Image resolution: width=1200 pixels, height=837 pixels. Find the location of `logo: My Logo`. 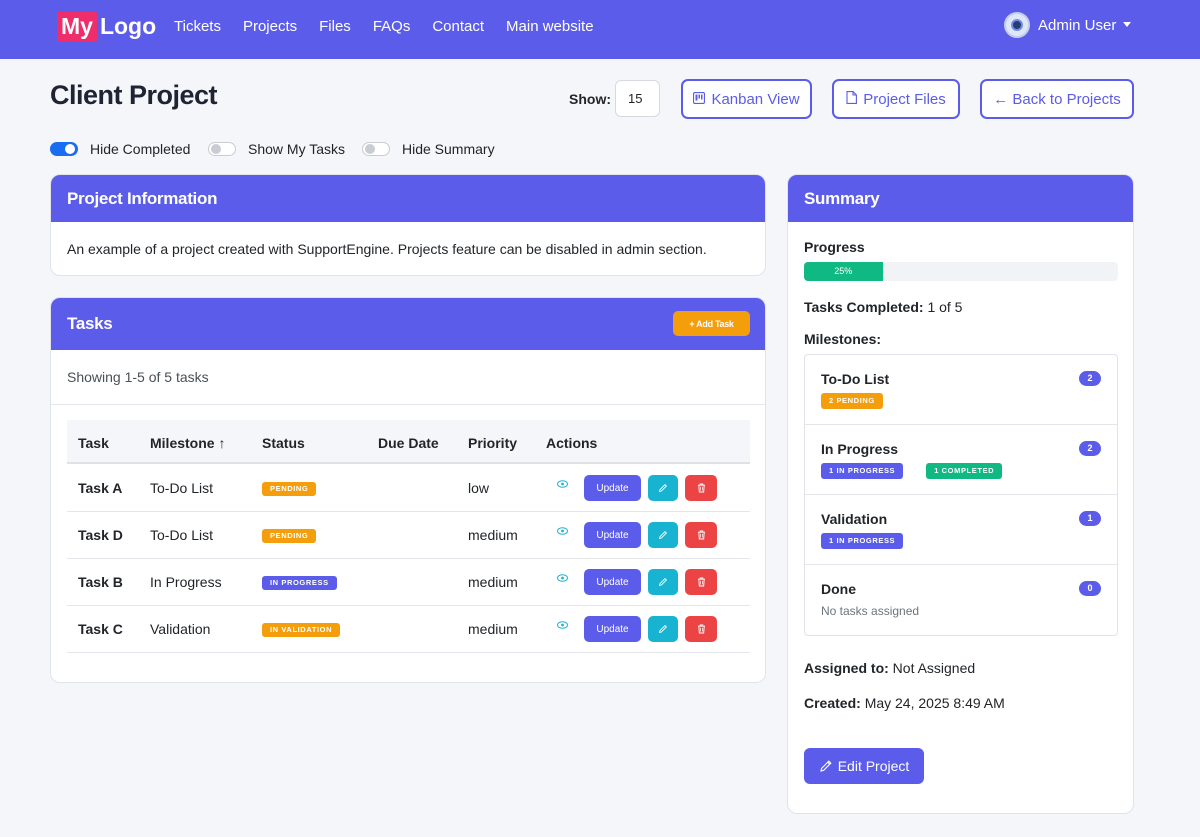

logo: My Logo is located at coordinates (106, 26).